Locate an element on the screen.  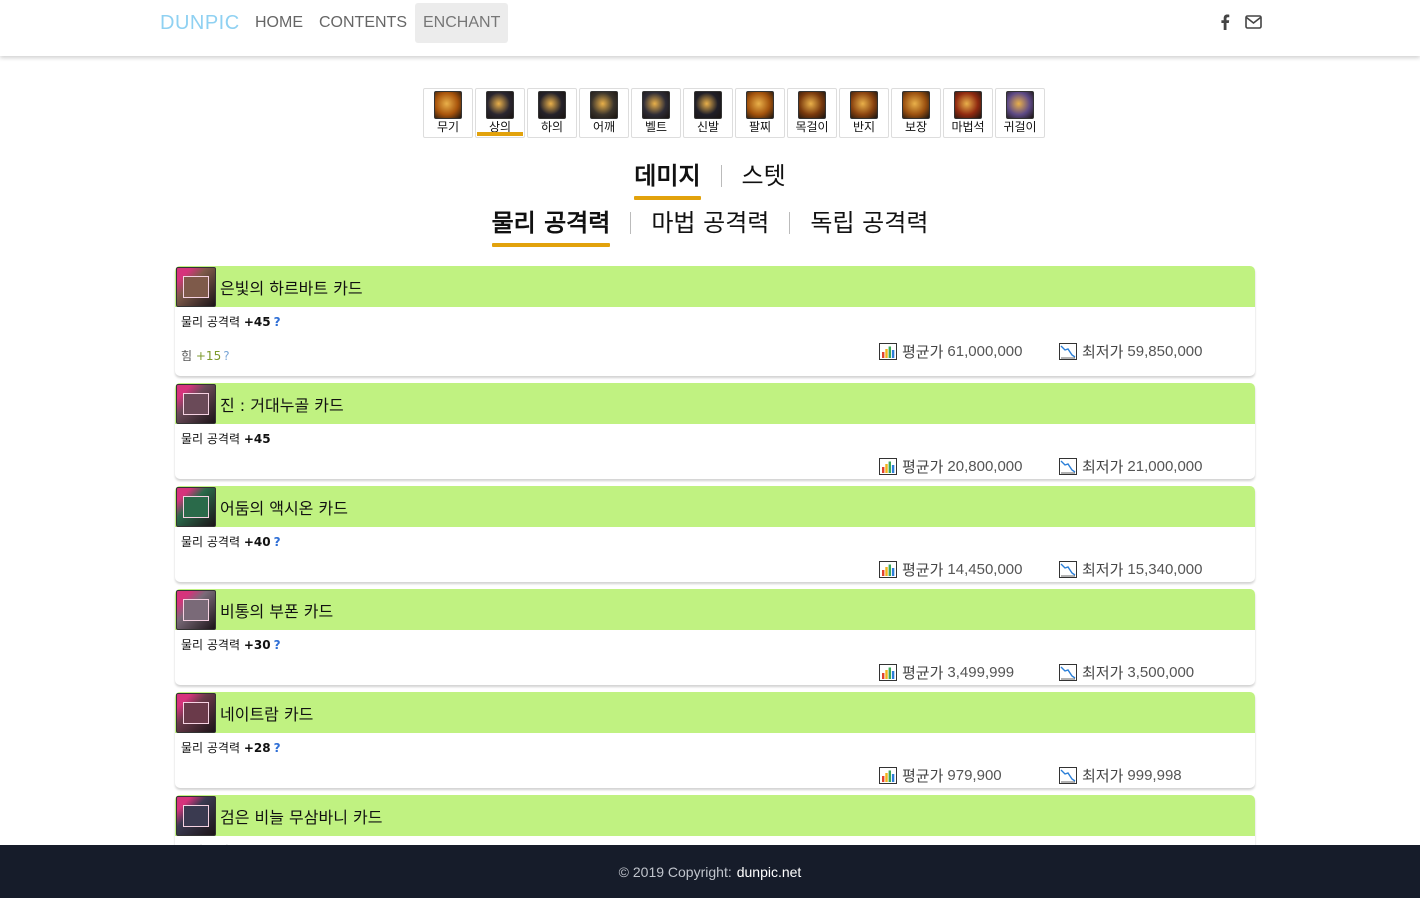
lowest-price: 최저가 15,340,000 is located at coordinates (1157, 569).